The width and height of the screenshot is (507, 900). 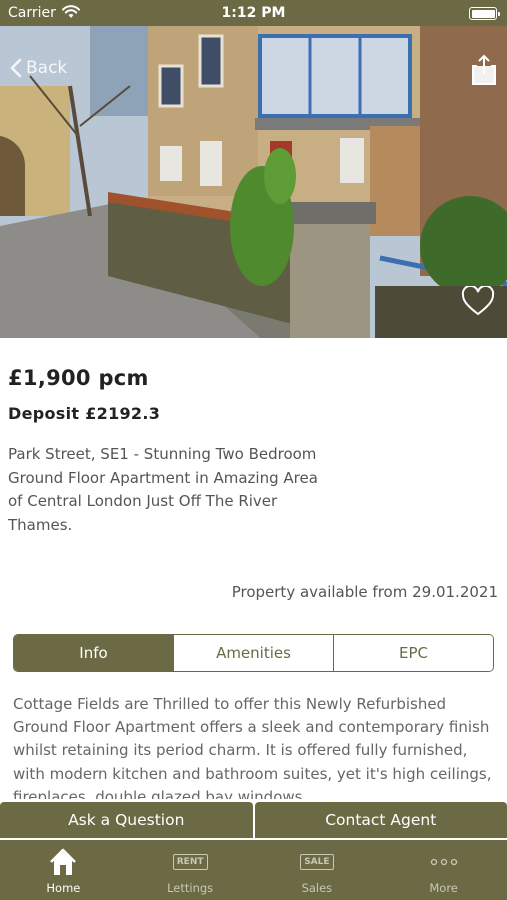 I want to click on rent-sign-icon: RENT, so click(x=190, y=862).